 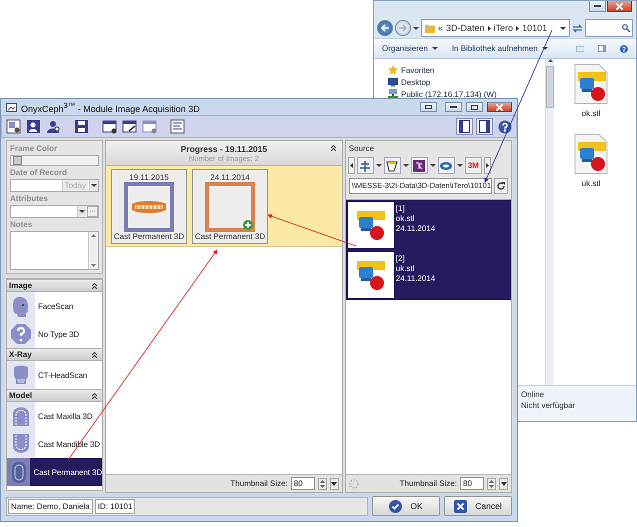 I want to click on file-name: ok.stl, so click(x=406, y=218).